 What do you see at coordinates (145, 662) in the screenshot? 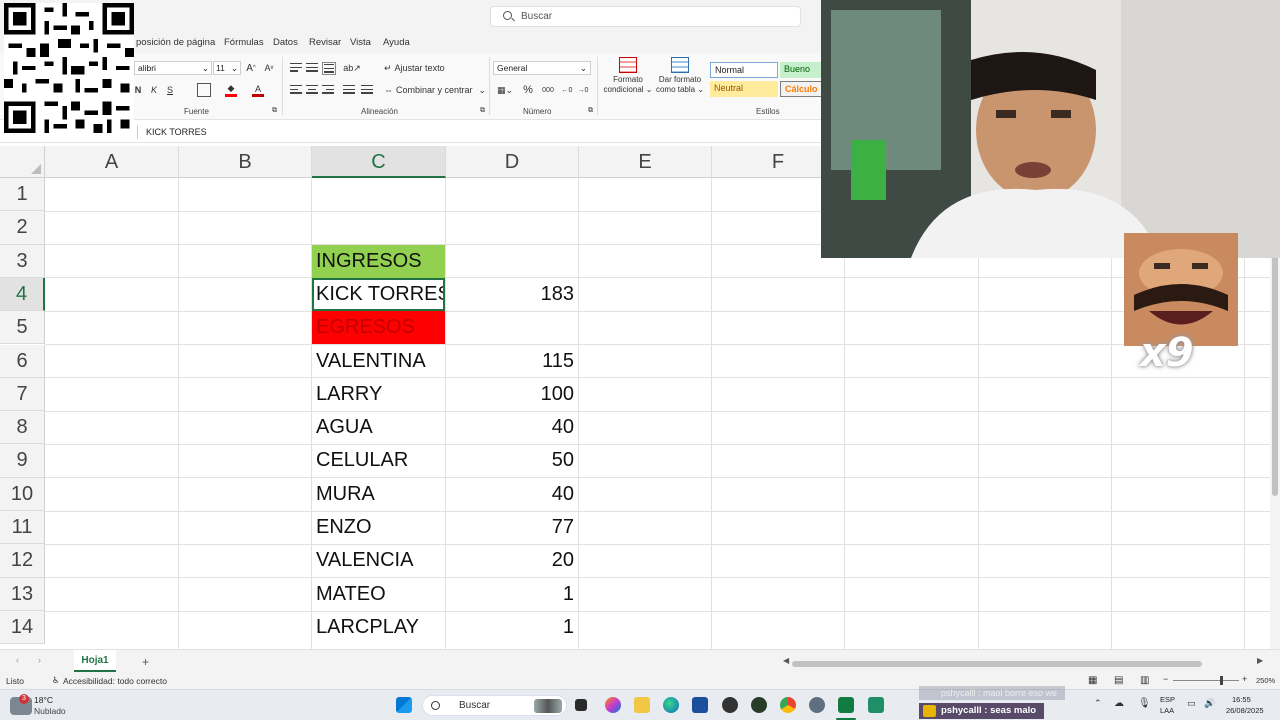
I see `add-sheet-button: +` at bounding box center [145, 662].